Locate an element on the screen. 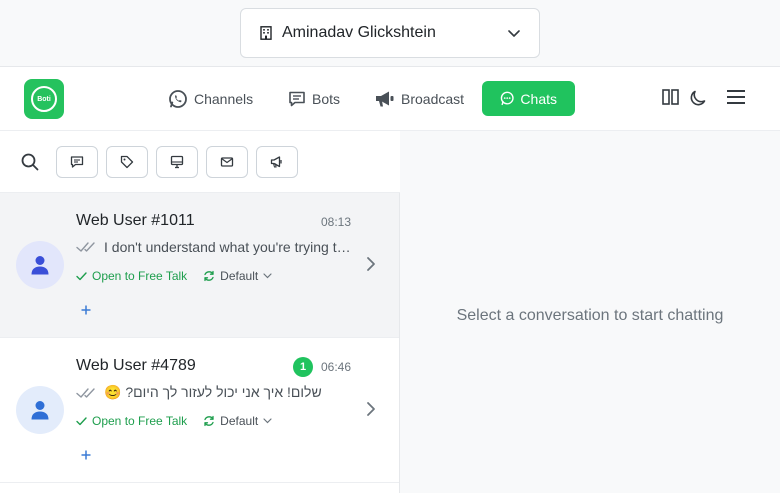 Image resolution: width=780 pixels, height=493 pixels. conversation-preview-text: שלום! איך אני יכול לעזור לך היום? 😊 is located at coordinates (213, 392).